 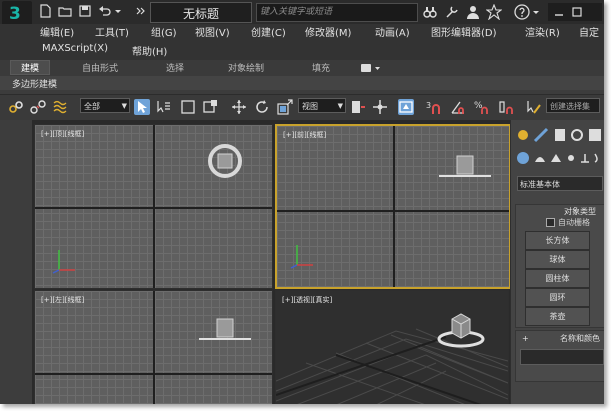 What do you see at coordinates (580, 338) in the screenshot?
I see `rollout-title: 名称和颜色` at bounding box center [580, 338].